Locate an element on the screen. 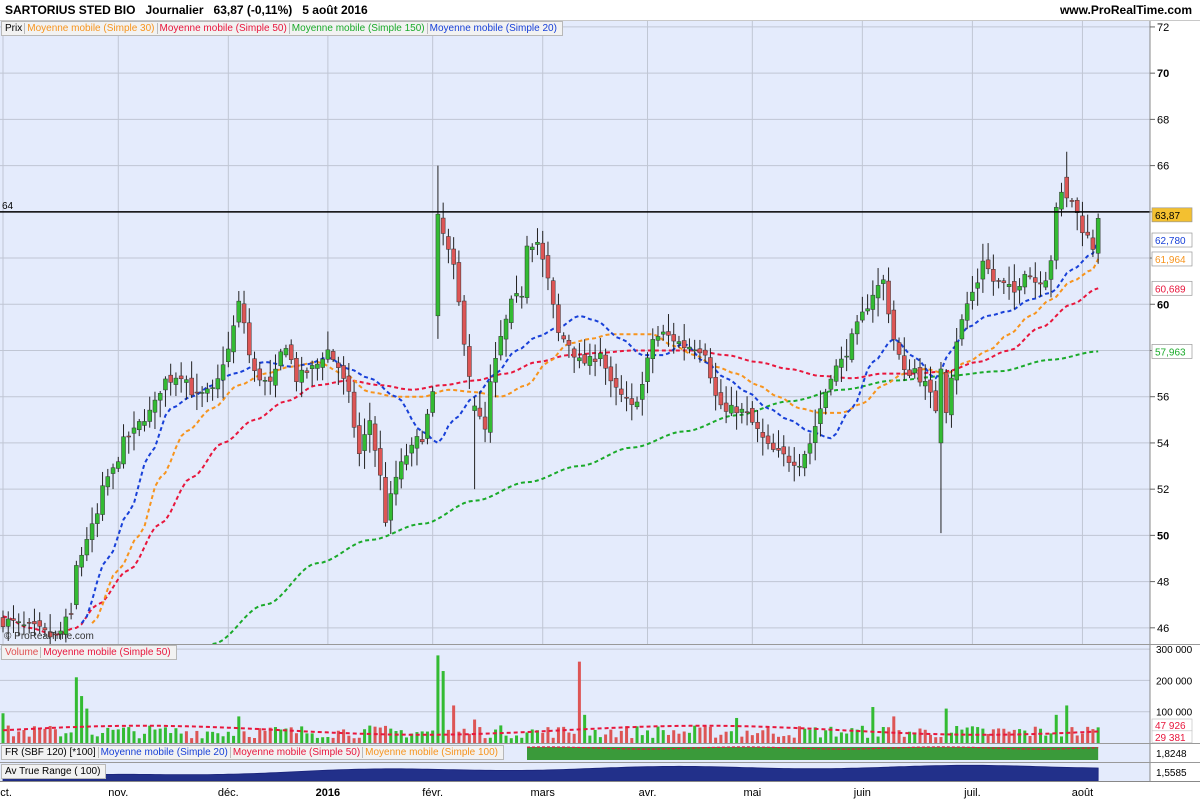  resistance-label: 64 is located at coordinates (8, 206).